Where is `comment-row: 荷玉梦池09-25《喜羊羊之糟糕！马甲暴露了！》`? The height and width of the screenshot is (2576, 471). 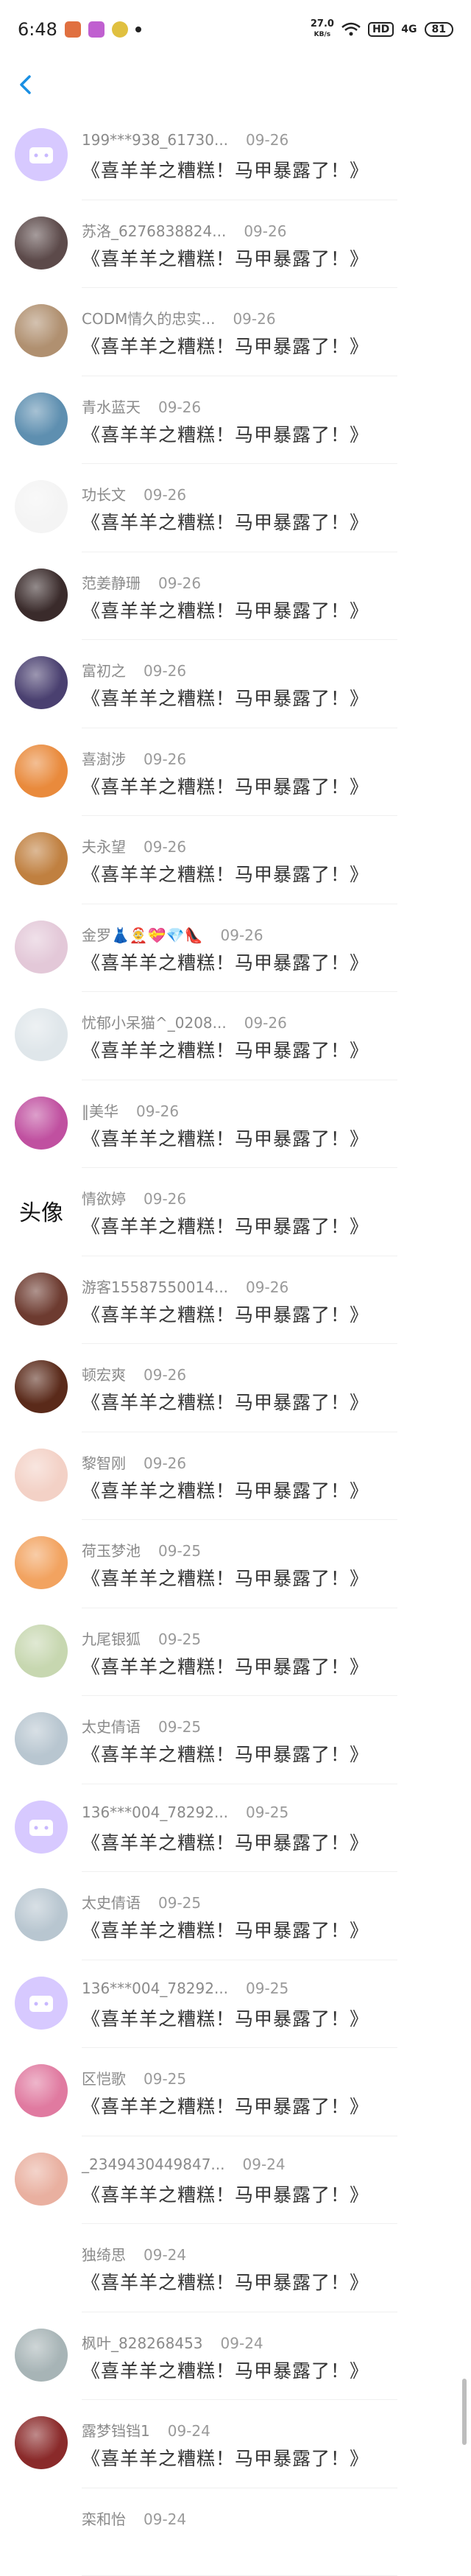 comment-row: 荷玉梦池09-25《喜羊羊之糟糕！马甲暴露了！》 is located at coordinates (235, 1564).